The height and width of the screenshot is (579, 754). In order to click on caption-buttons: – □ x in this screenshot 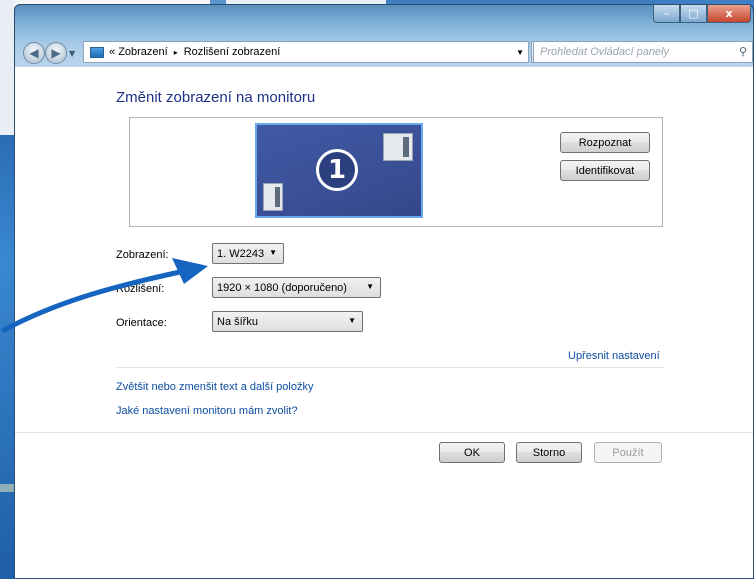, I will do `click(702, 14)`.